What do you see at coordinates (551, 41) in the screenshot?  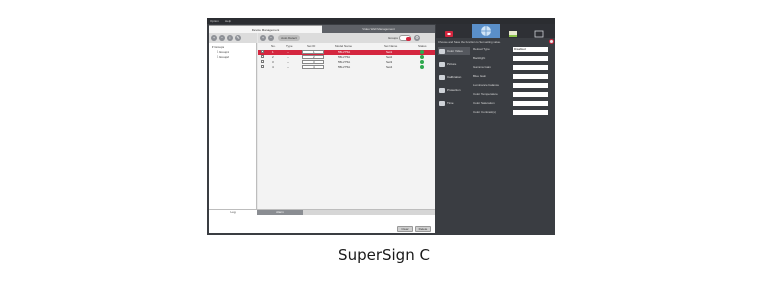 I see `close-icon` at bounding box center [551, 41].